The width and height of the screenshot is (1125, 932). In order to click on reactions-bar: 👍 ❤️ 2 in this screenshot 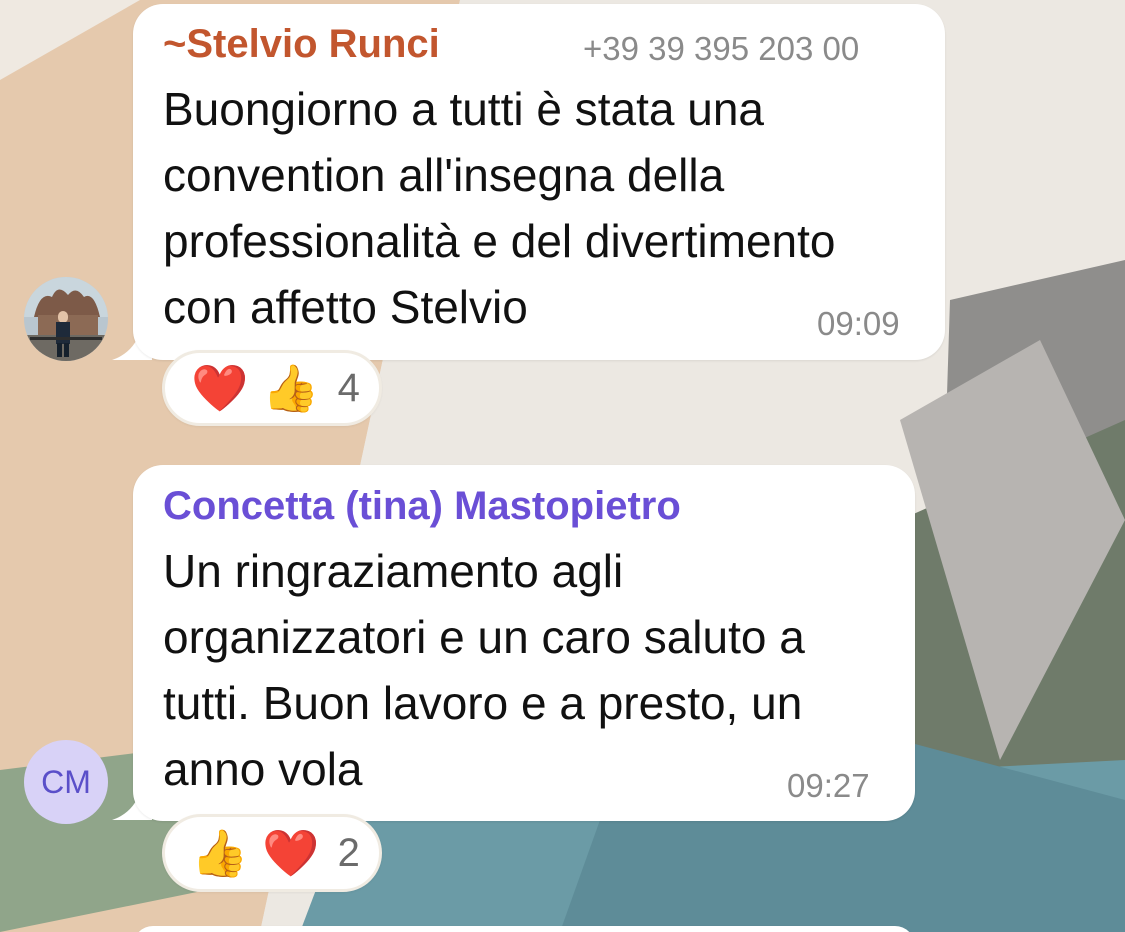, I will do `click(272, 853)`.